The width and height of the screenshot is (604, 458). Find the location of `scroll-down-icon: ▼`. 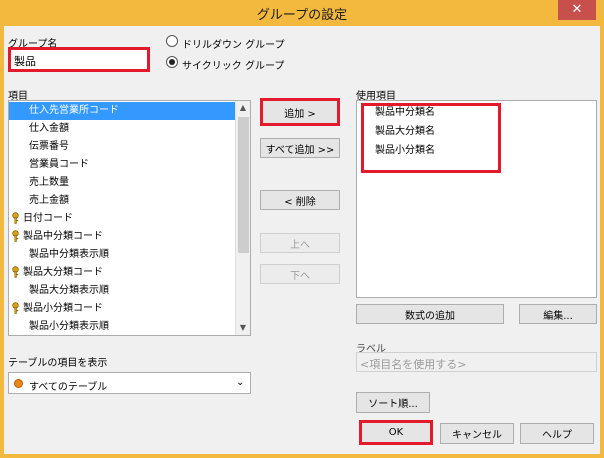

scroll-down-icon: ▼ is located at coordinates (243, 328).